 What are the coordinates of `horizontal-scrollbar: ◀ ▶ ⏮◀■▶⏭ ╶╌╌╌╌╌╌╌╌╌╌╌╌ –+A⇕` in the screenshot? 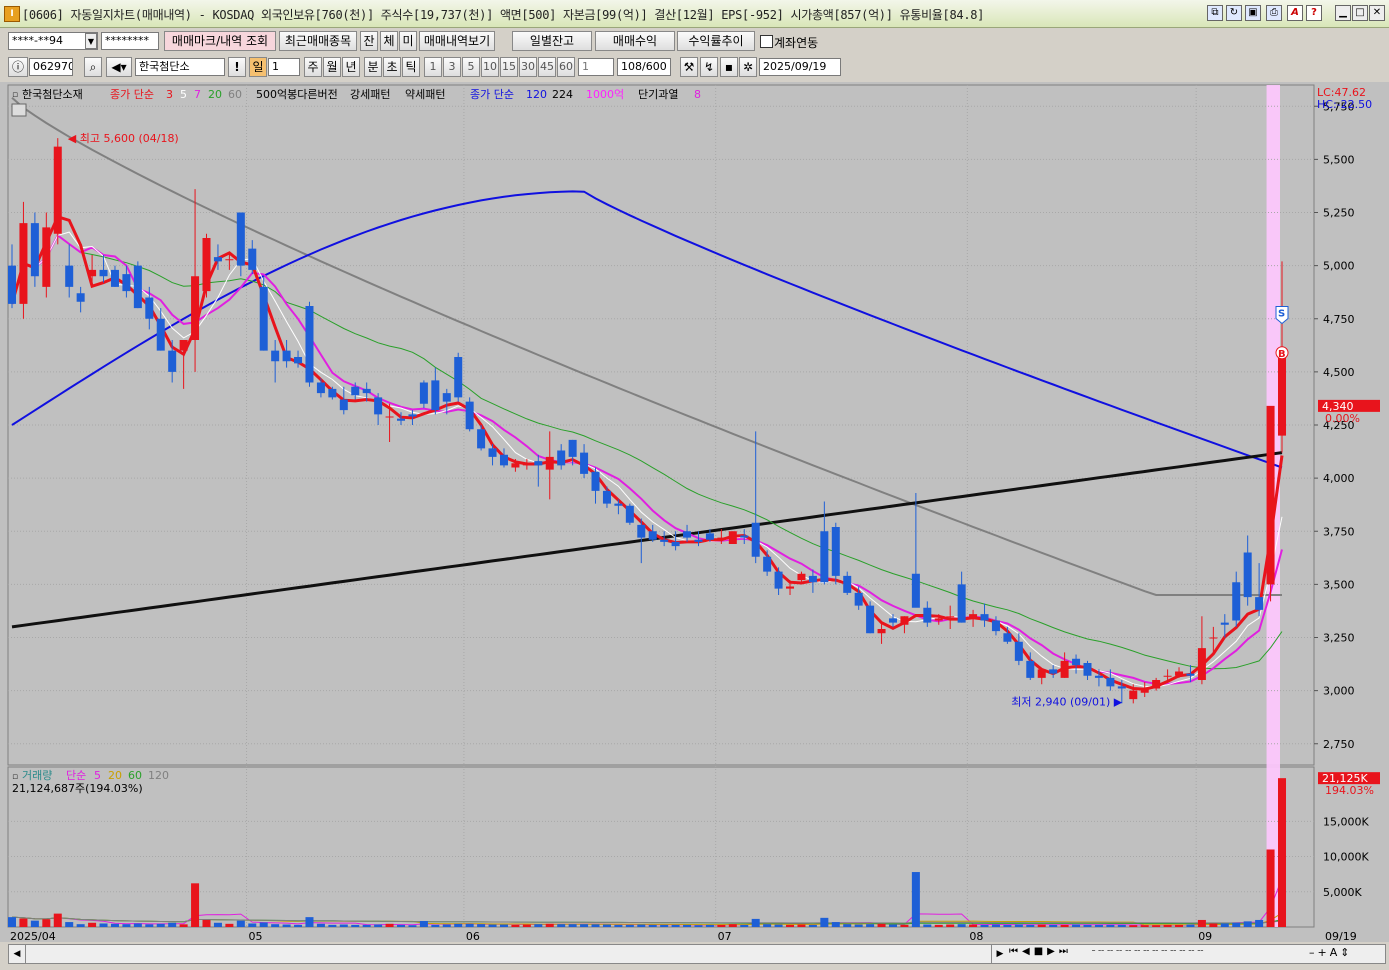 It's located at (697, 954).